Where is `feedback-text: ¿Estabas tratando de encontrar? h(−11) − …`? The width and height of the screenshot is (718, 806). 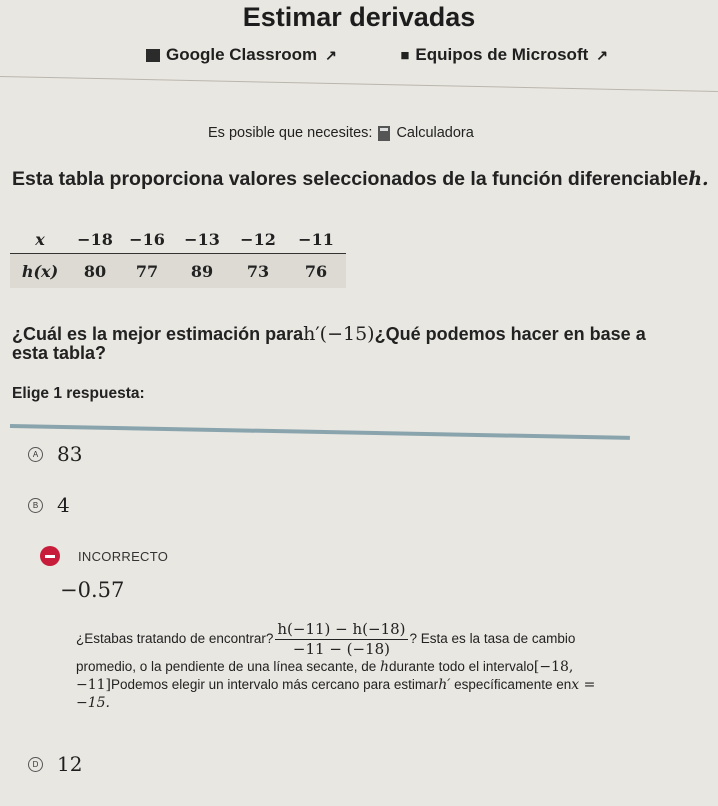
feedback-text: ¿Estabas tratando de encontrar? h(−11) − … is located at coordinates (336, 666).